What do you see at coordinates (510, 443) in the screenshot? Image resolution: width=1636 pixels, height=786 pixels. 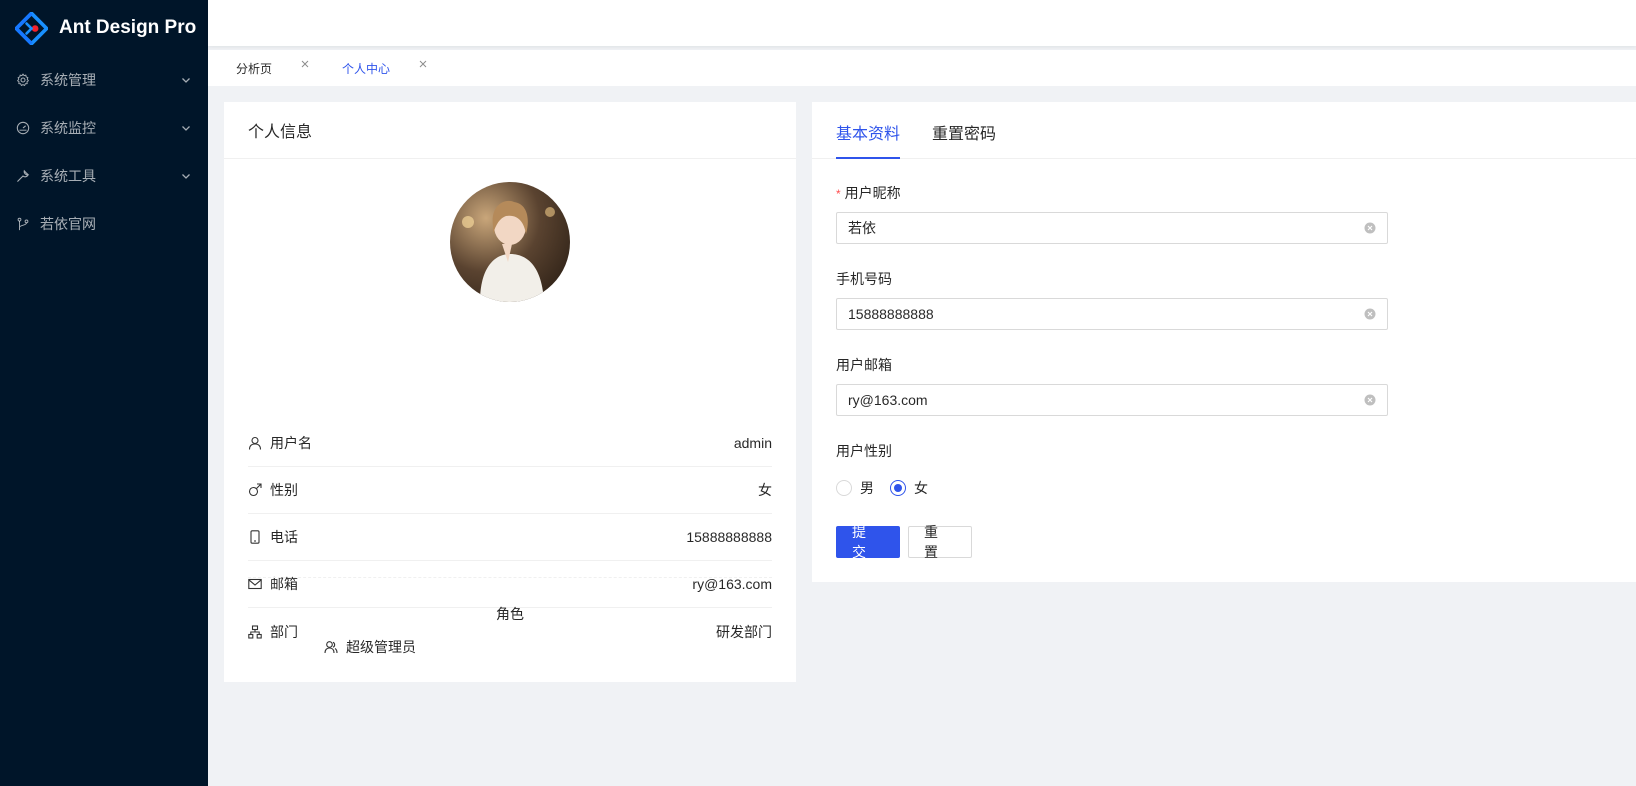 I see `info-row-username: 用户名 admin` at bounding box center [510, 443].